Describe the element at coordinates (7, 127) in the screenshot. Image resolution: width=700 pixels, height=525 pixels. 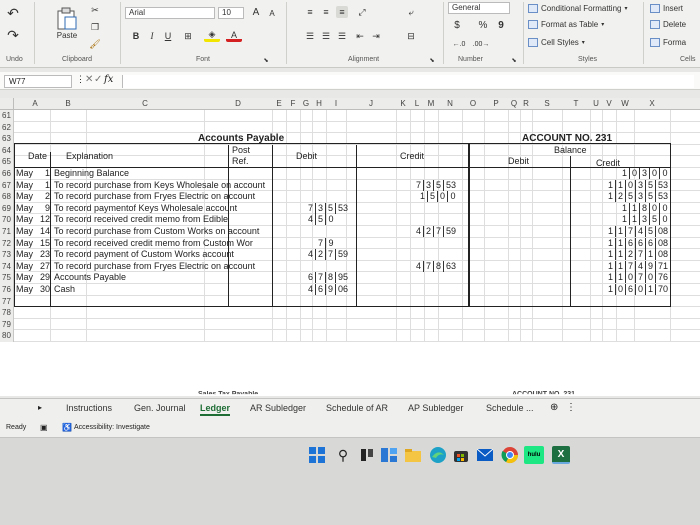
I see `row-header: 62` at that location.